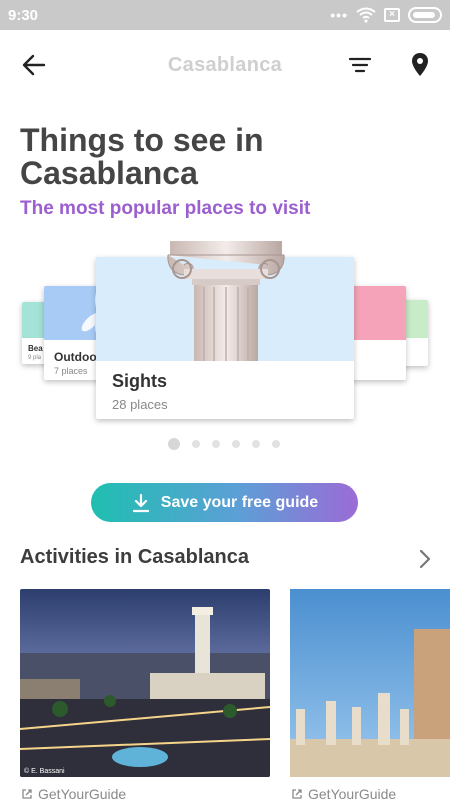 The height and width of the screenshot is (800, 450). What do you see at coordinates (339, 15) in the screenshot?
I see `dots-icon: •••` at bounding box center [339, 15].